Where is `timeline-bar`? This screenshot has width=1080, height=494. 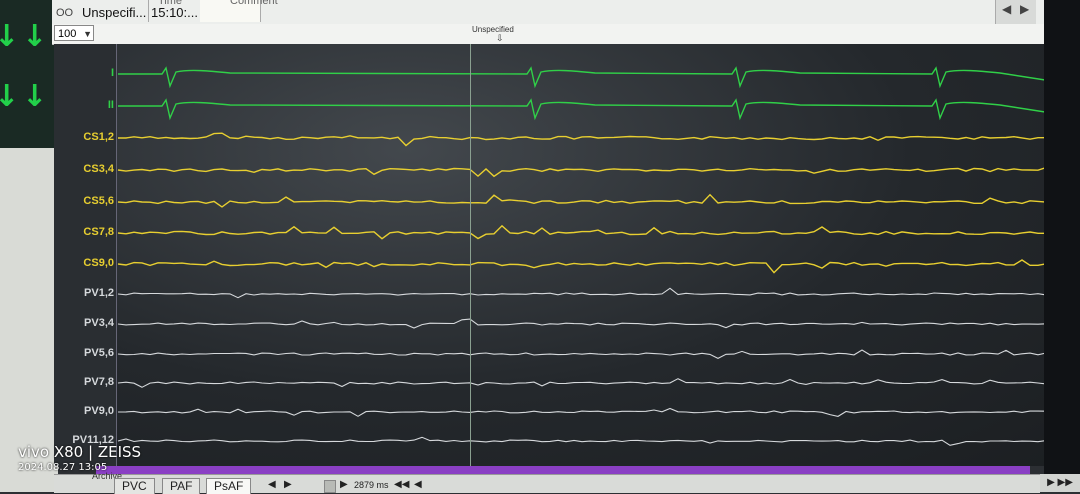 timeline-bar is located at coordinates (563, 470).